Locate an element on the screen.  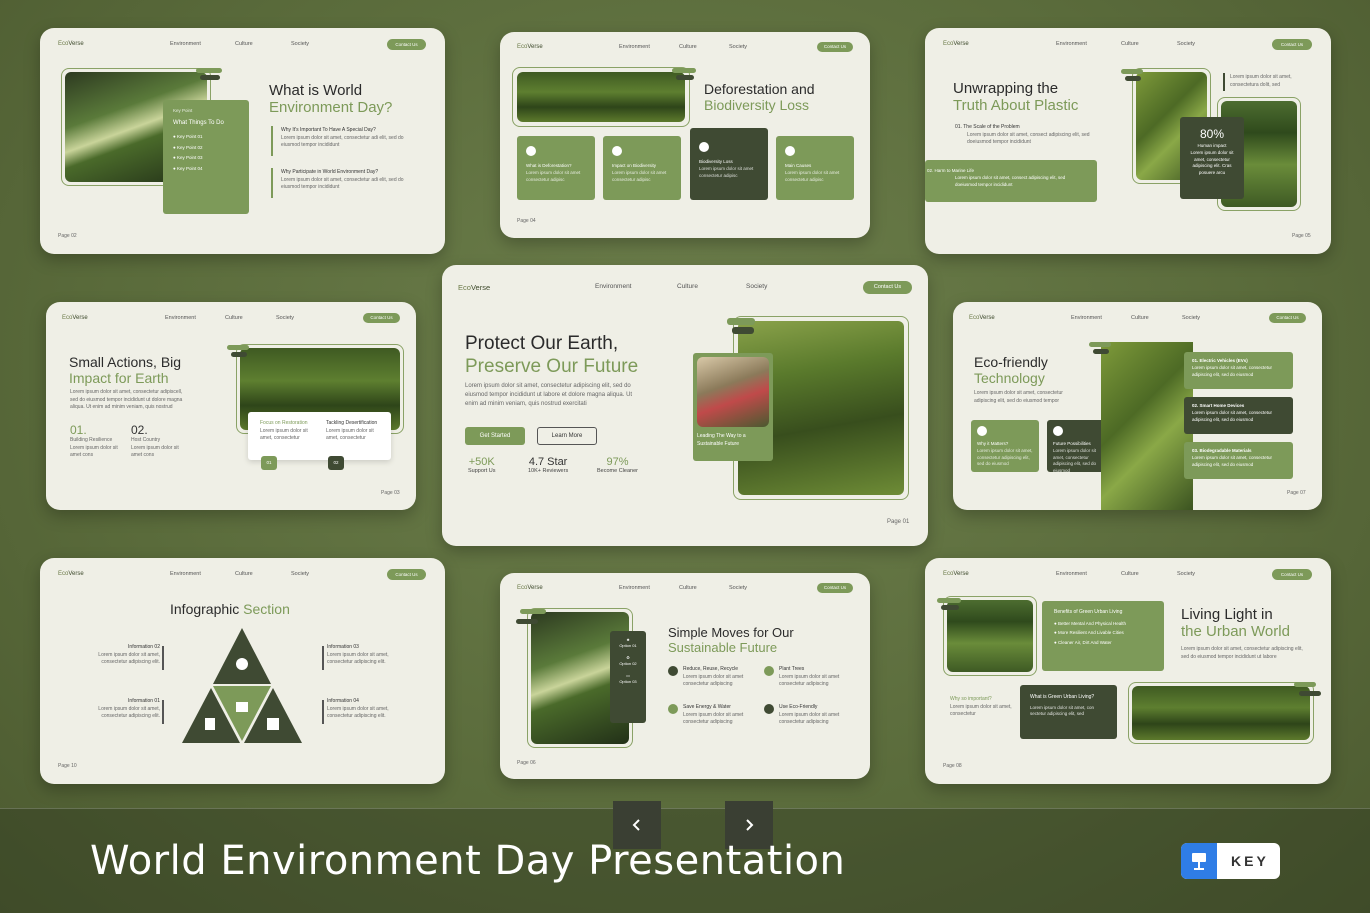
page-number: Page 06 is located at coordinates (526, 763).